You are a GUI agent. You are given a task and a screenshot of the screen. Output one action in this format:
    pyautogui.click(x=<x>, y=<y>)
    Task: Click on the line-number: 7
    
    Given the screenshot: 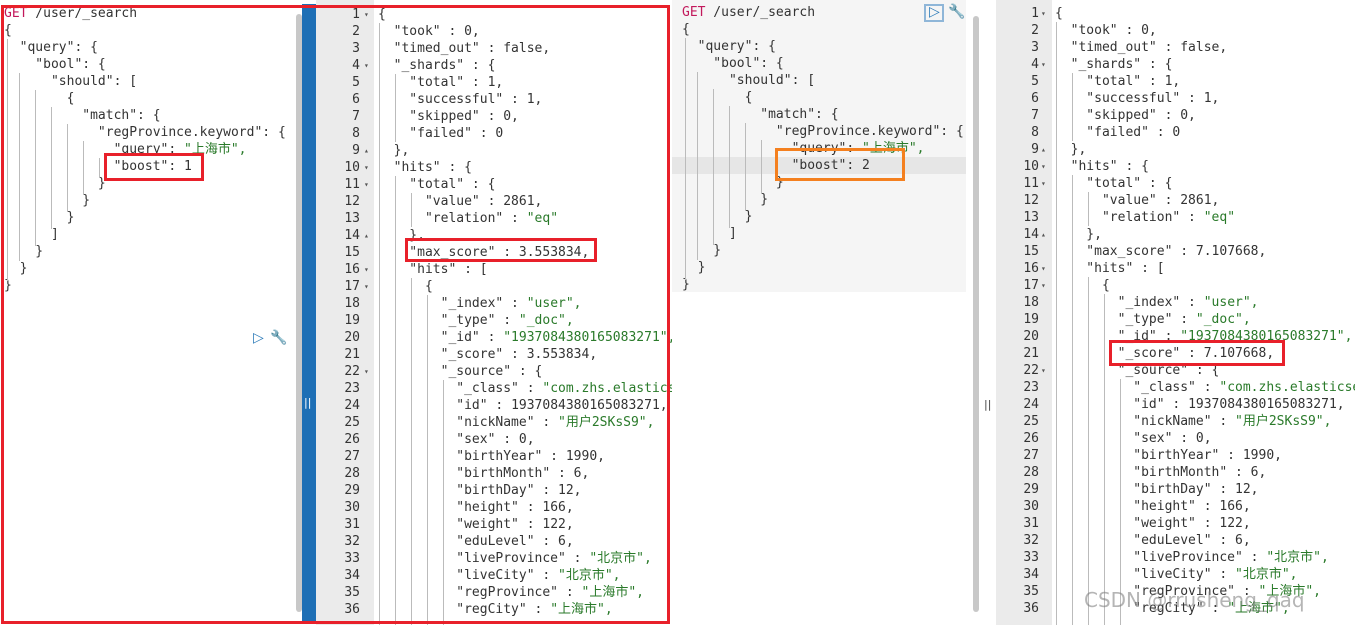 What is the action you would take?
    pyautogui.click(x=1035, y=115)
    